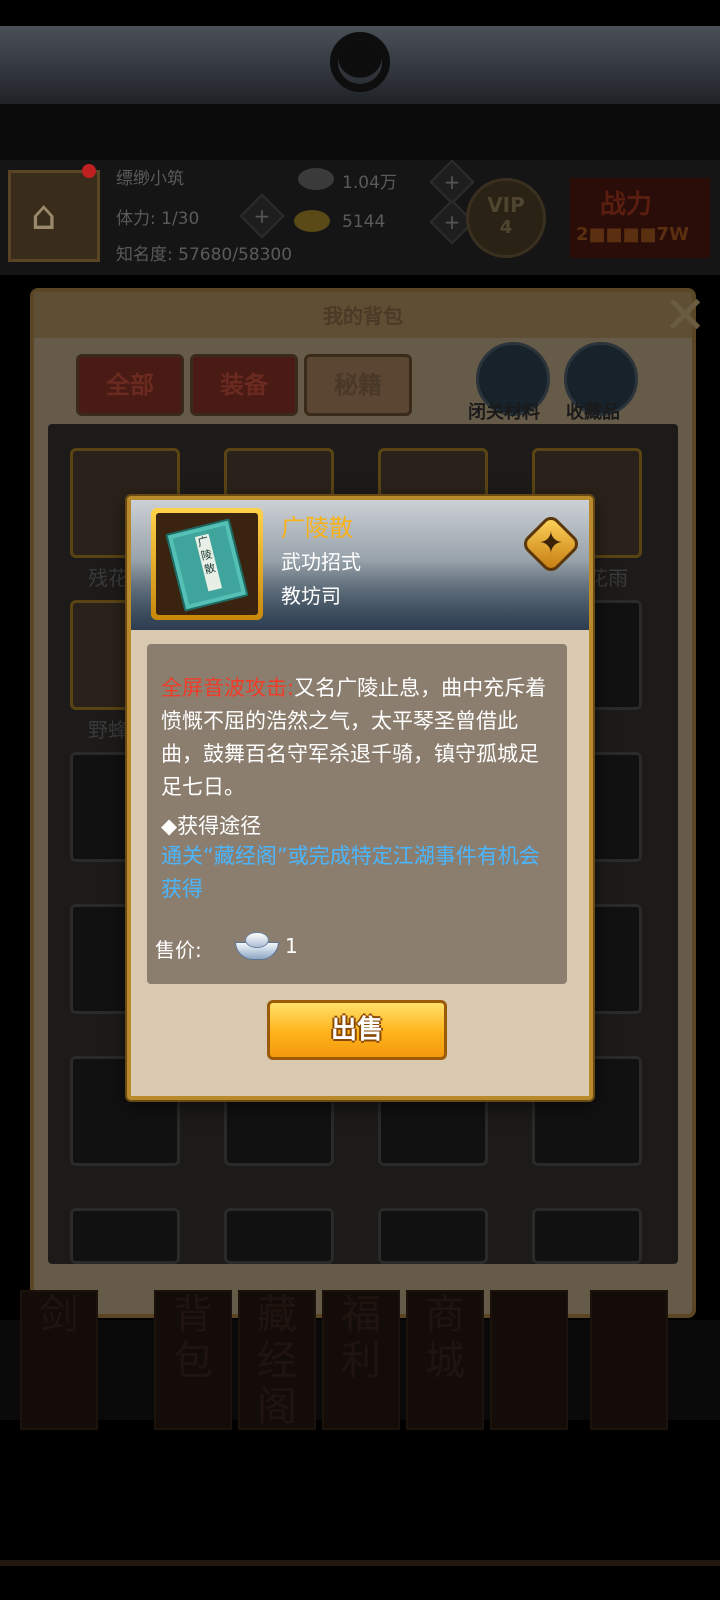 Image resolution: width=720 pixels, height=1600 pixels. Describe the element at coordinates (685, 319) in the screenshot. I see `close-icon: ✕` at that location.